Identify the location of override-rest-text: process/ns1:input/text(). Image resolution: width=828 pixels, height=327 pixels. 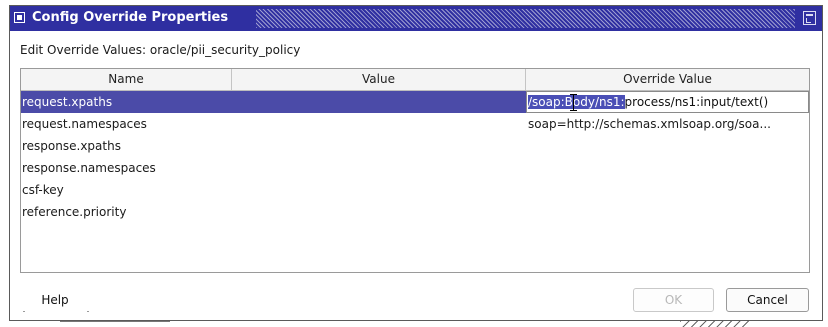
(696, 102).